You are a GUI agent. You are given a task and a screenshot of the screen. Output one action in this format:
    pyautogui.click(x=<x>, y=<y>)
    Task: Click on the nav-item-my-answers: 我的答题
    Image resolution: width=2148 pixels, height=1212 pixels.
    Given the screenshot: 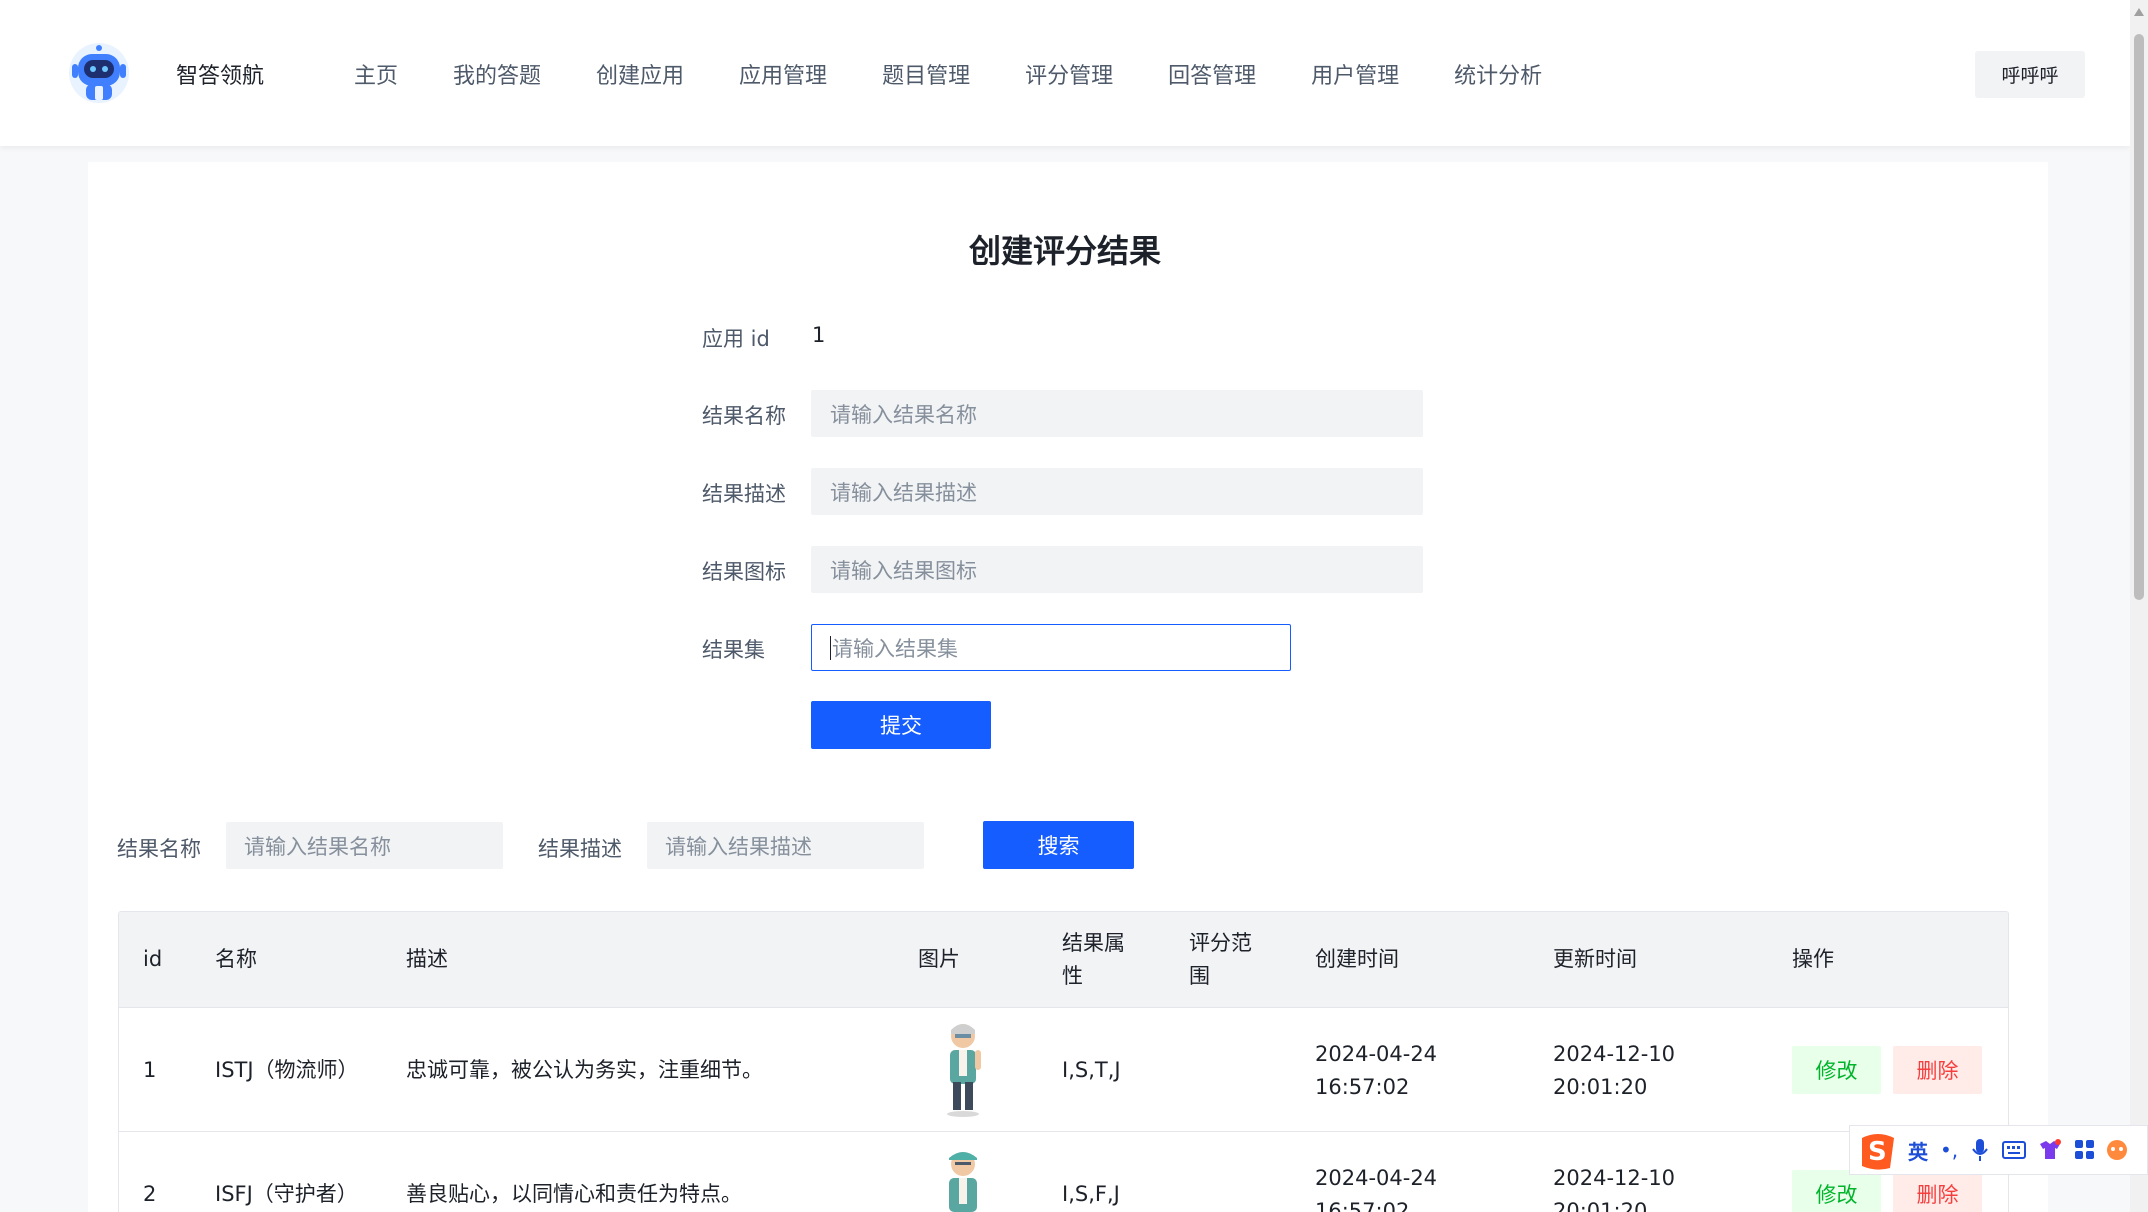 What is the action you would take?
    pyautogui.click(x=497, y=74)
    